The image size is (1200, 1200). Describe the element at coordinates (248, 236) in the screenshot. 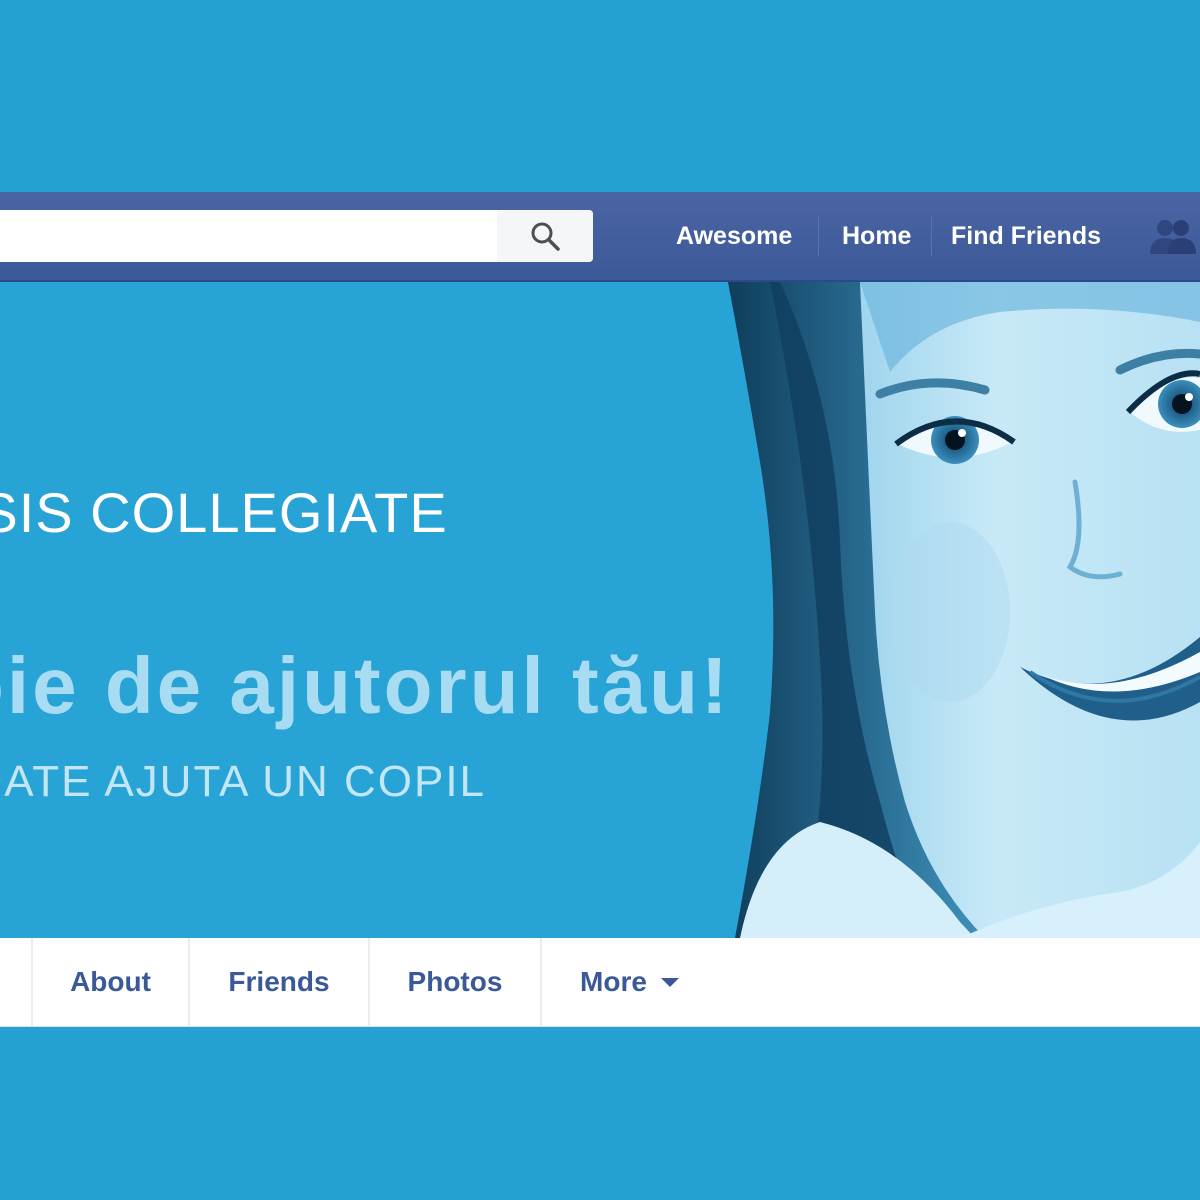

I see `search-input` at that location.